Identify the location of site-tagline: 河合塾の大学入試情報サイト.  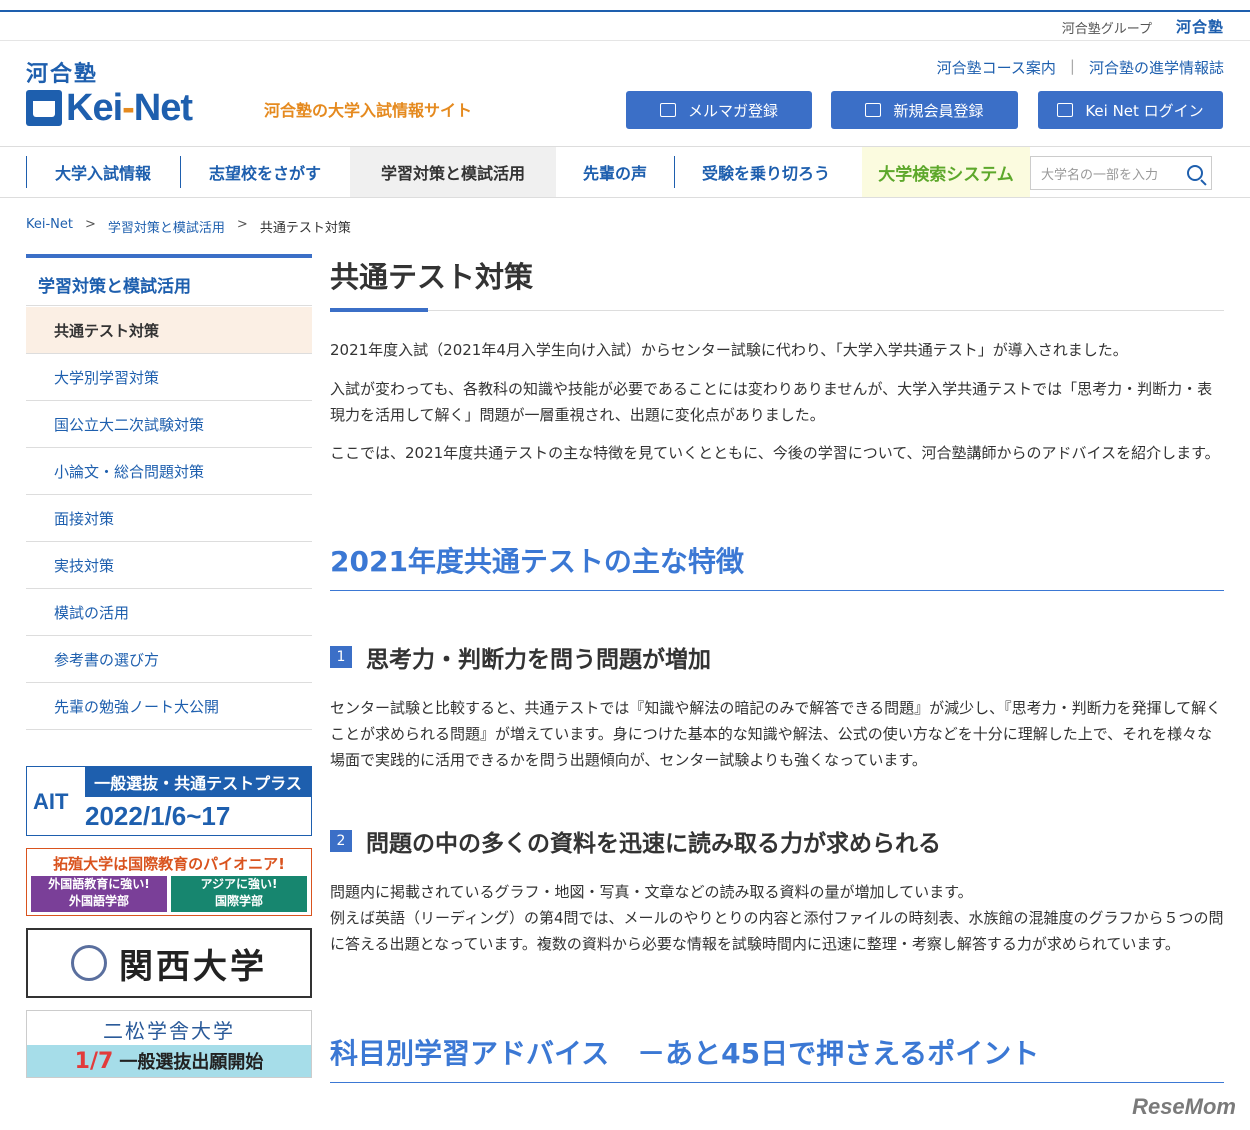
(368, 110).